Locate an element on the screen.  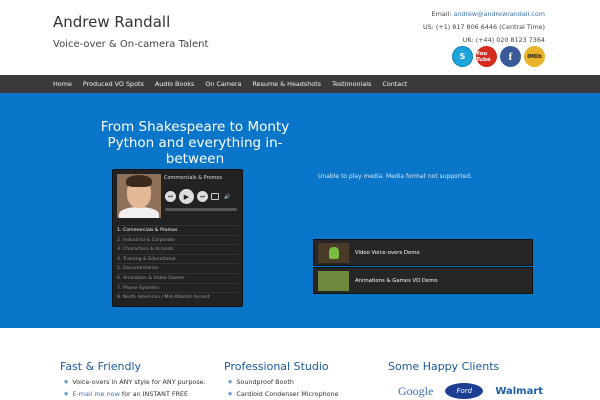
video-title: Animations & Games VO Demo is located at coordinates (396, 280).